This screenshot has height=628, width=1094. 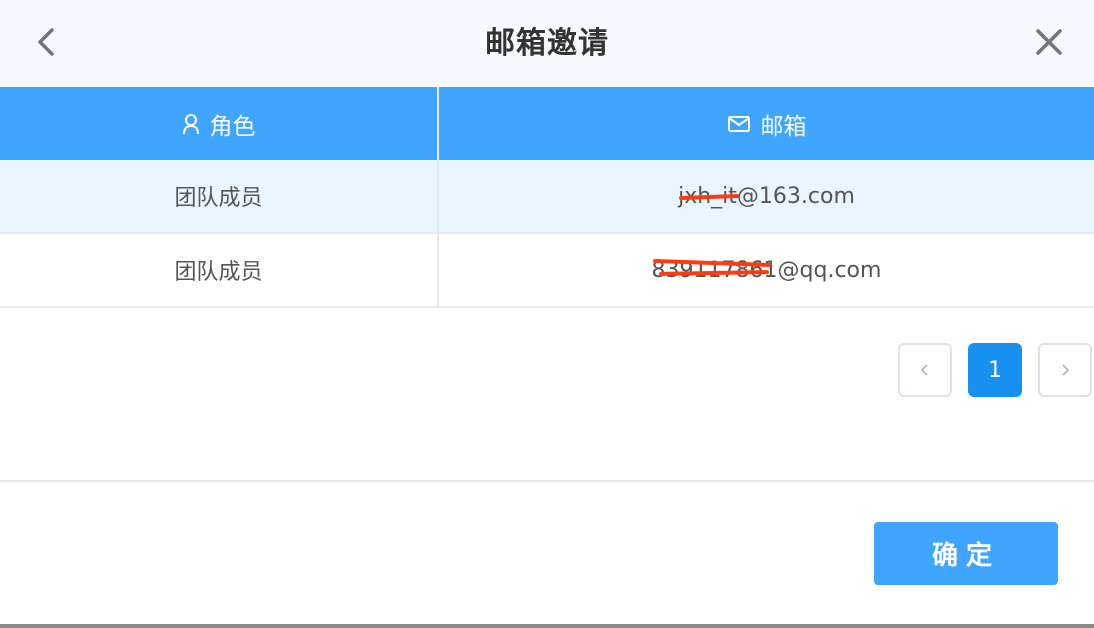 I want to click on prev-page-button, so click(x=925, y=370).